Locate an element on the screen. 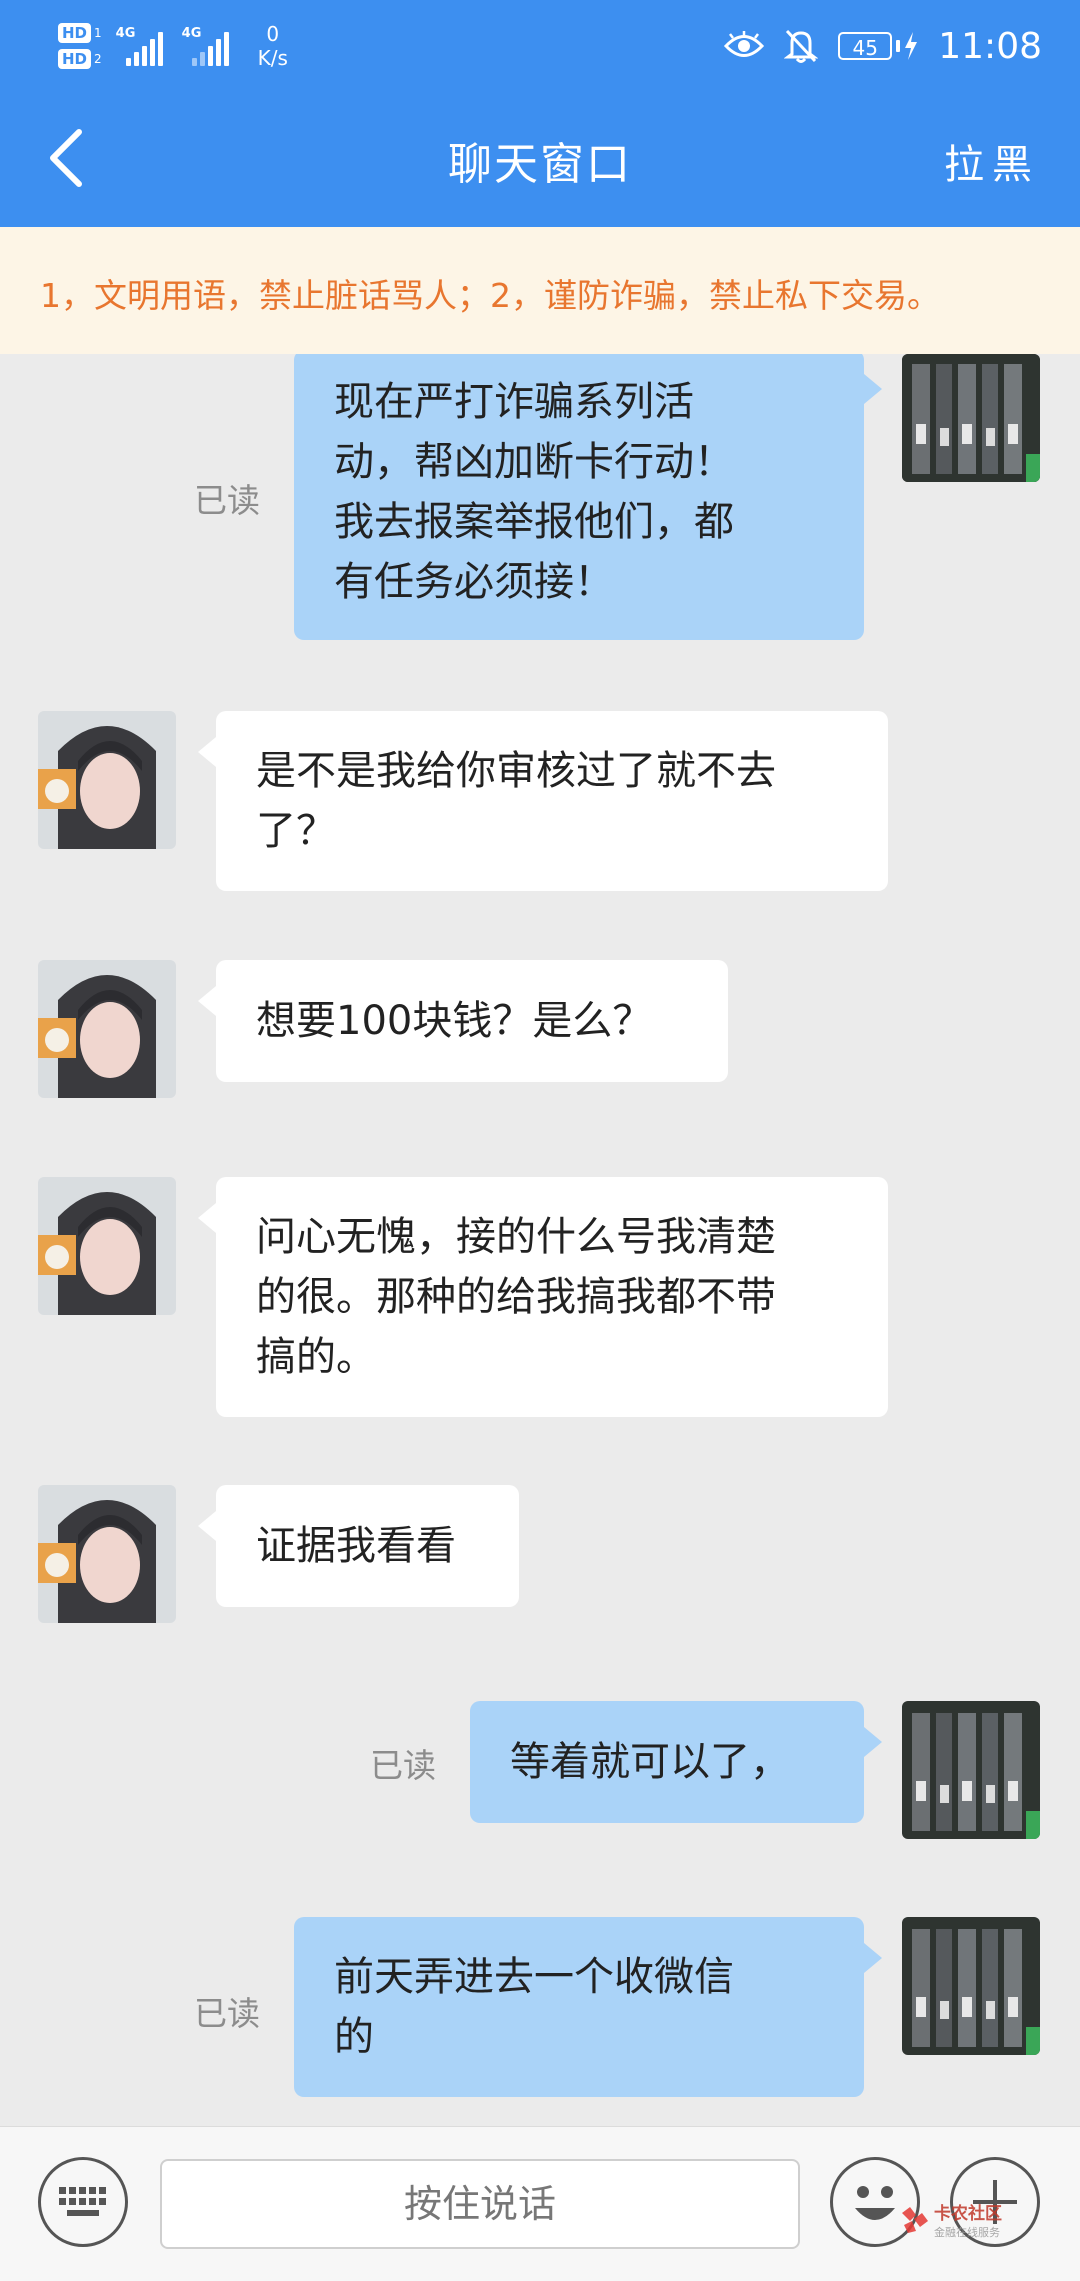 This screenshot has height=2281, width=1080. eye-icon is located at coordinates (744, 44).